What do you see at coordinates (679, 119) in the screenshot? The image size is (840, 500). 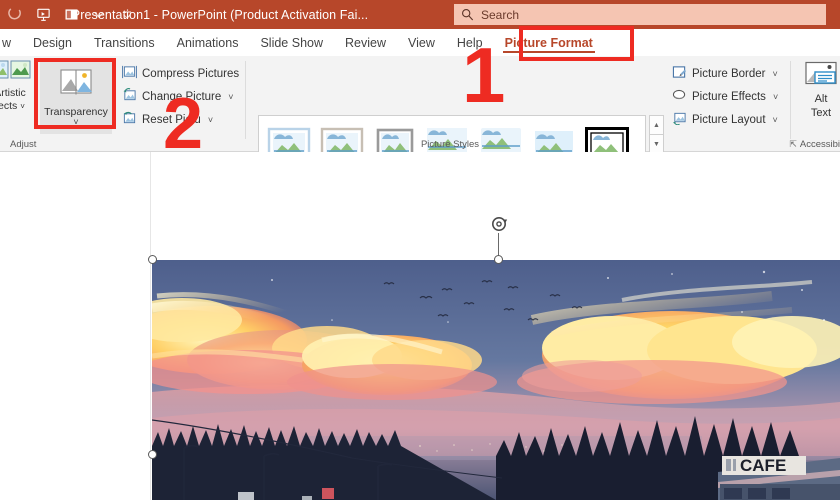 I see `picture-layout-icon` at bounding box center [679, 119].